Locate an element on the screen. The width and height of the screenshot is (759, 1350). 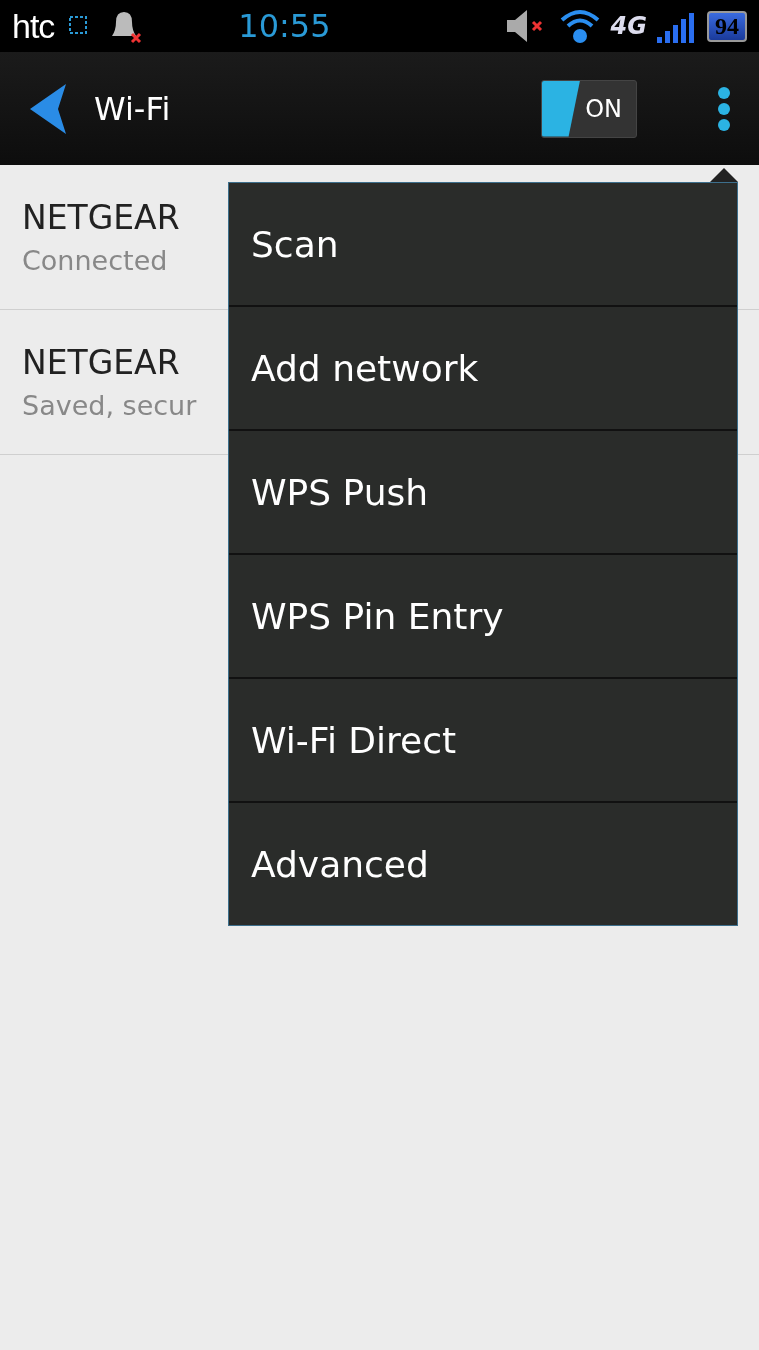
menu-item: WPS Pin Entry is located at coordinates (483, 615).